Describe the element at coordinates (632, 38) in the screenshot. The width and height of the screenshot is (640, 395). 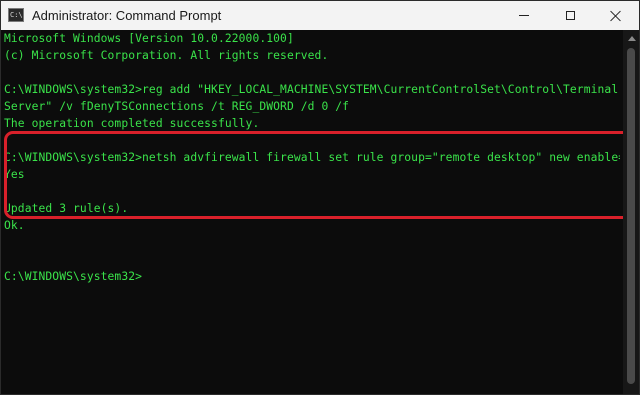
I see `scroll-up-arrow-icon` at that location.